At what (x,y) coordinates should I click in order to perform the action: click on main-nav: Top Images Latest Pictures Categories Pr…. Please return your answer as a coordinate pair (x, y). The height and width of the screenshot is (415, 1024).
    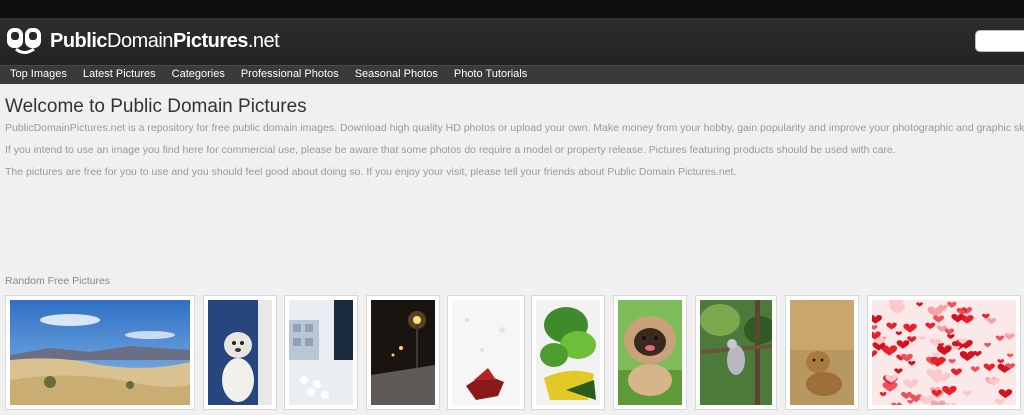
    Looking at the image, I should click on (512, 74).